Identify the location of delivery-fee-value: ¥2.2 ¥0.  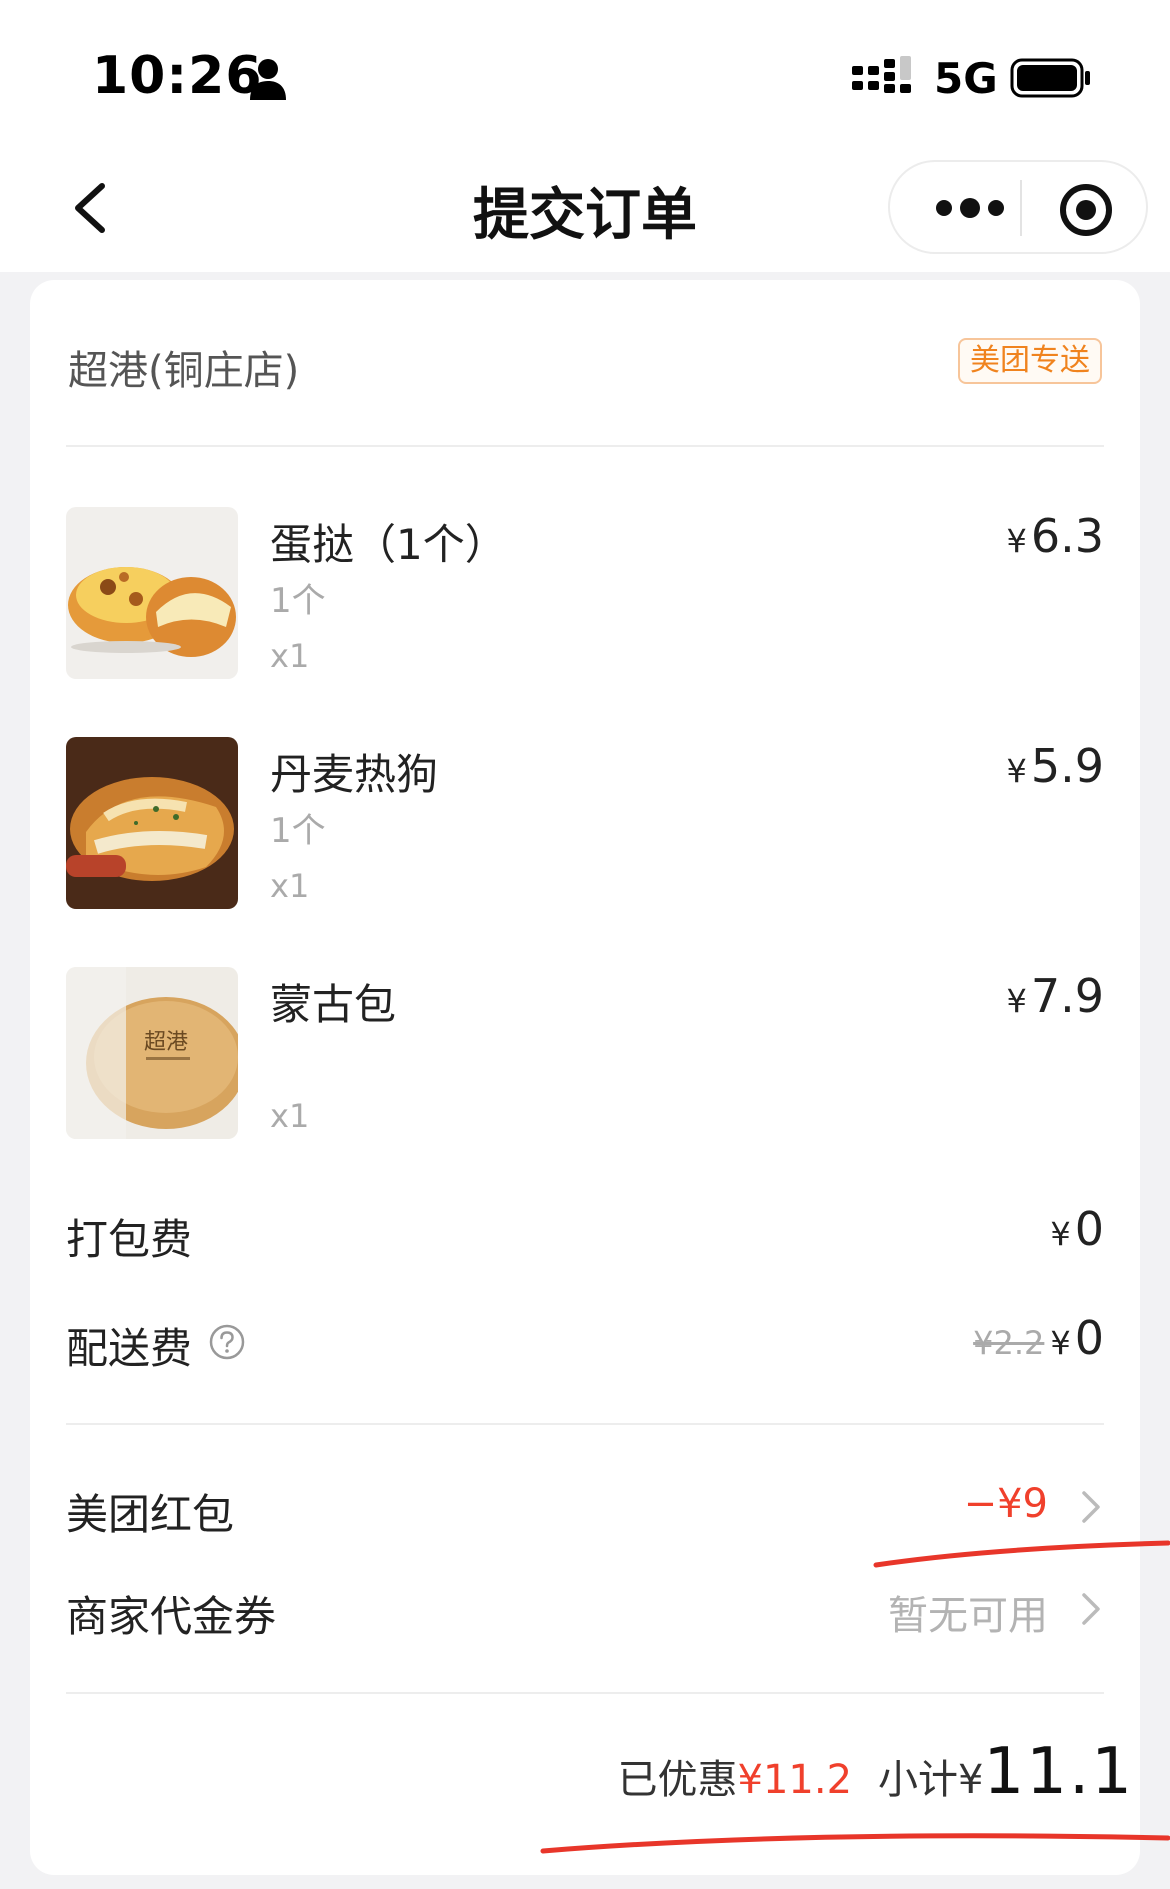
(1038, 1338).